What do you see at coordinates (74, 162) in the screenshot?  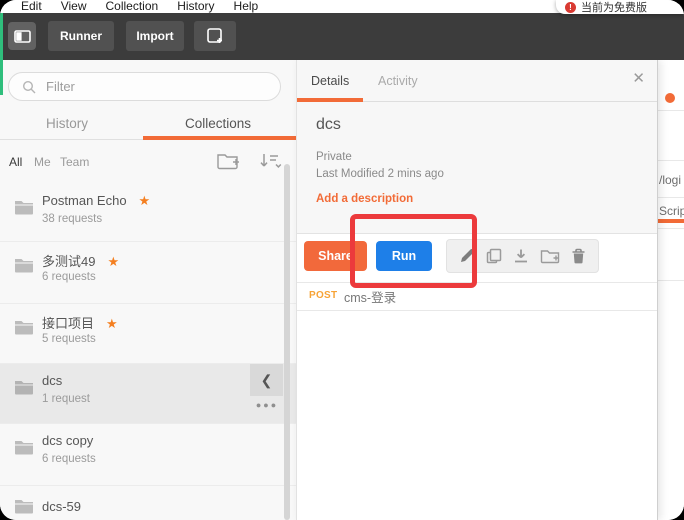 I see `scope-team: Team` at bounding box center [74, 162].